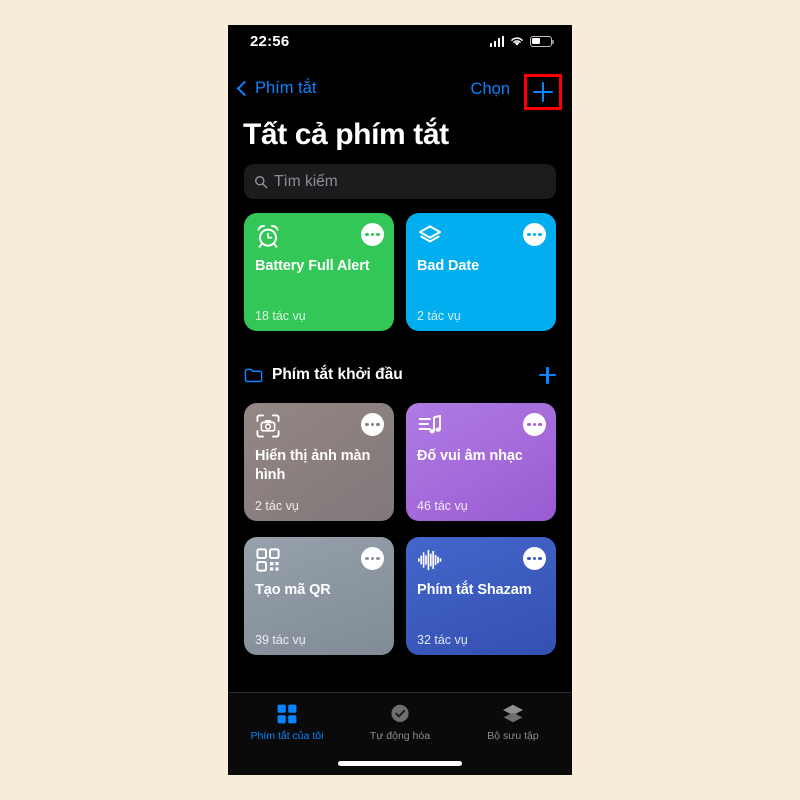 The height and width of the screenshot is (800, 800). I want to click on card-subtitle: 18 tác vụ, so click(280, 316).